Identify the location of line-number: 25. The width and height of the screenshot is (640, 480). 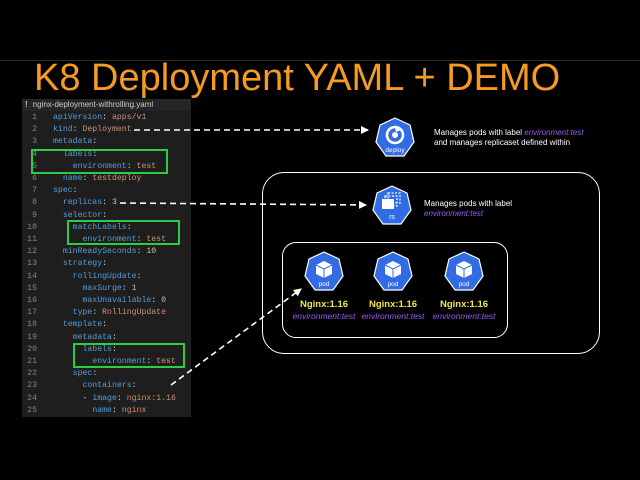
(32, 410).